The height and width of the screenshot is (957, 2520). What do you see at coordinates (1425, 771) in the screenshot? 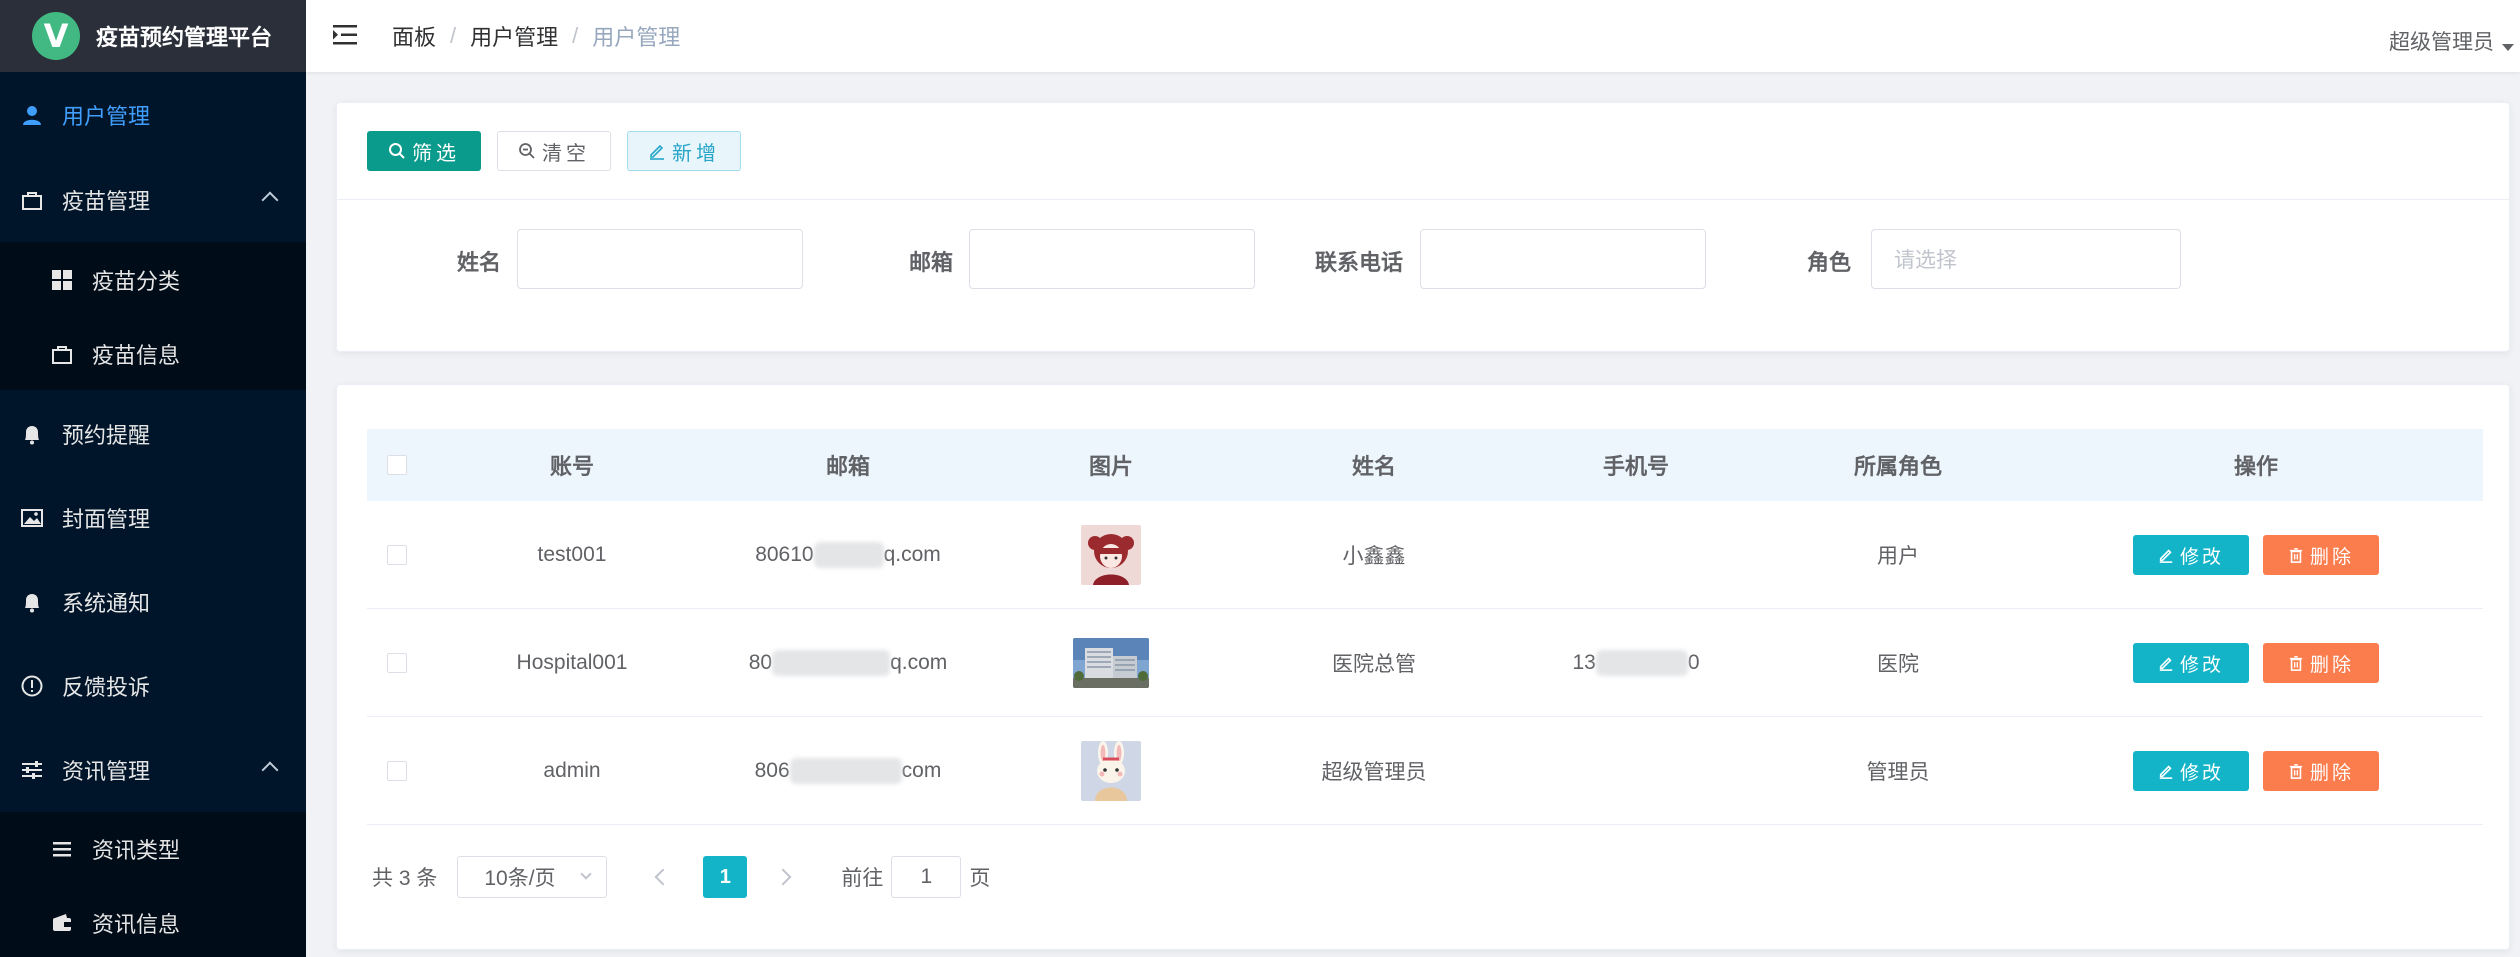
I see `table-row: admin 806 com 超级管理员 管理员 修改 删除` at bounding box center [1425, 771].